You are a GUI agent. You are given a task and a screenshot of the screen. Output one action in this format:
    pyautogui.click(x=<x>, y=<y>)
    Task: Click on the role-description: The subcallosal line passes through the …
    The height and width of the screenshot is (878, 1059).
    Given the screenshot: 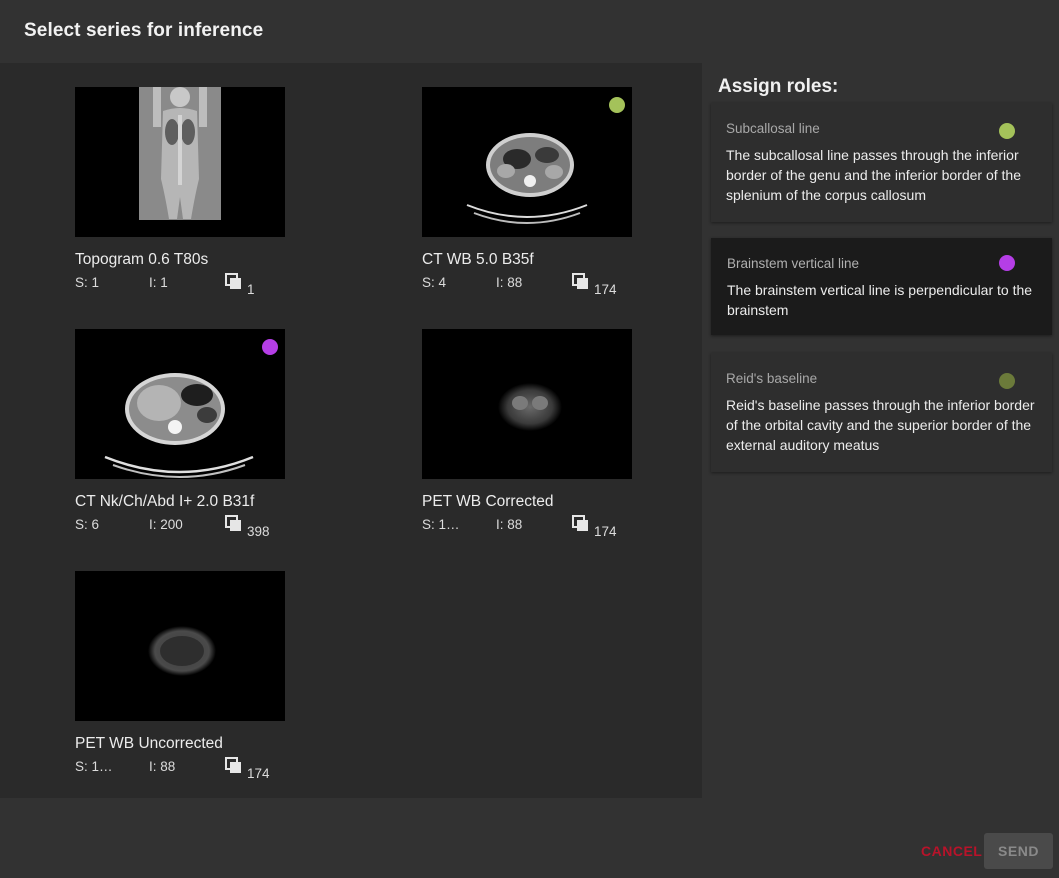 What is the action you would take?
    pyautogui.click(x=873, y=175)
    